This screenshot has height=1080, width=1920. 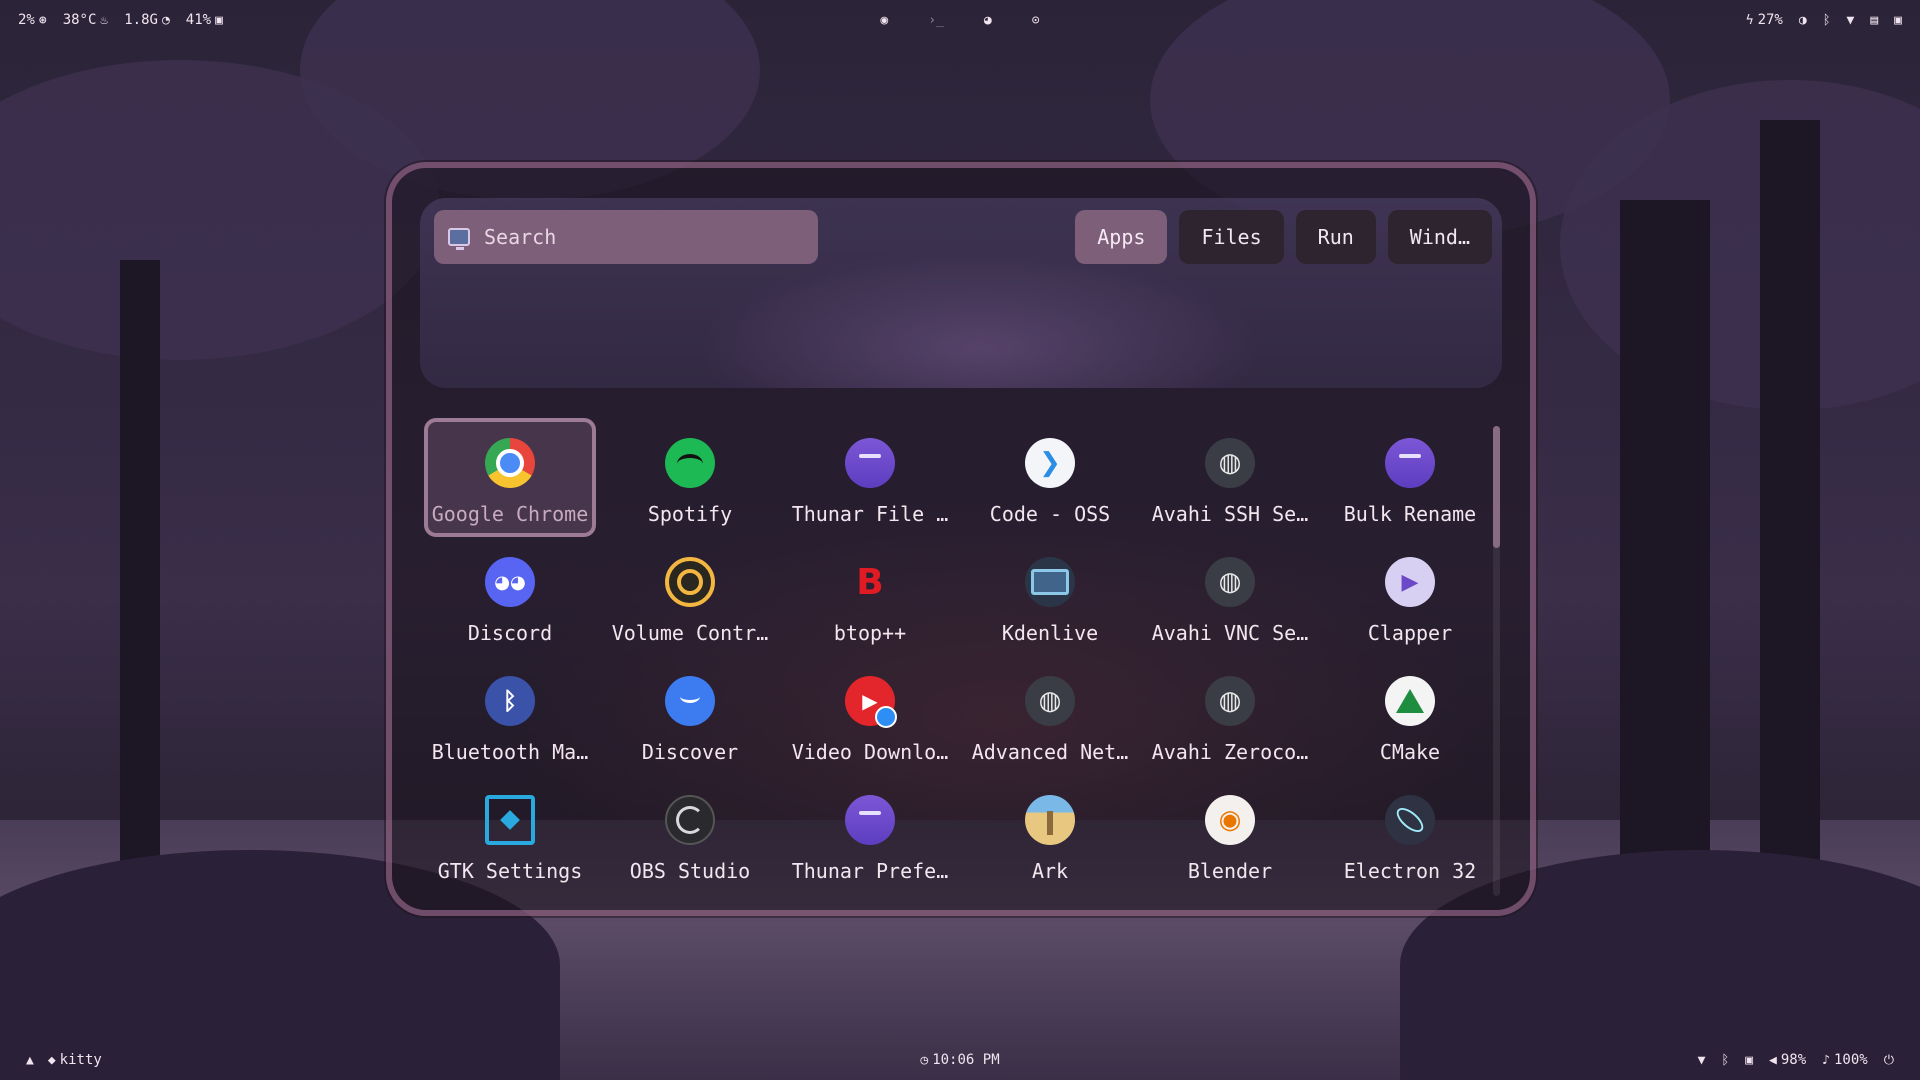 I want to click on app-item: ◕◕ Discord, so click(x=510, y=596).